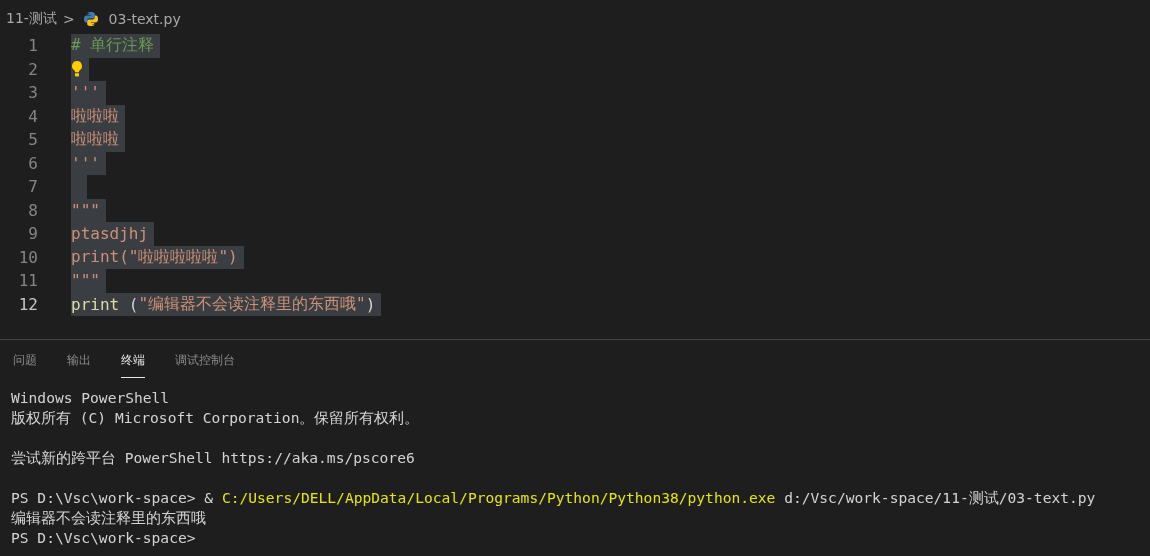 This screenshot has width=1150, height=556. I want to click on line-number: 11, so click(27, 281).